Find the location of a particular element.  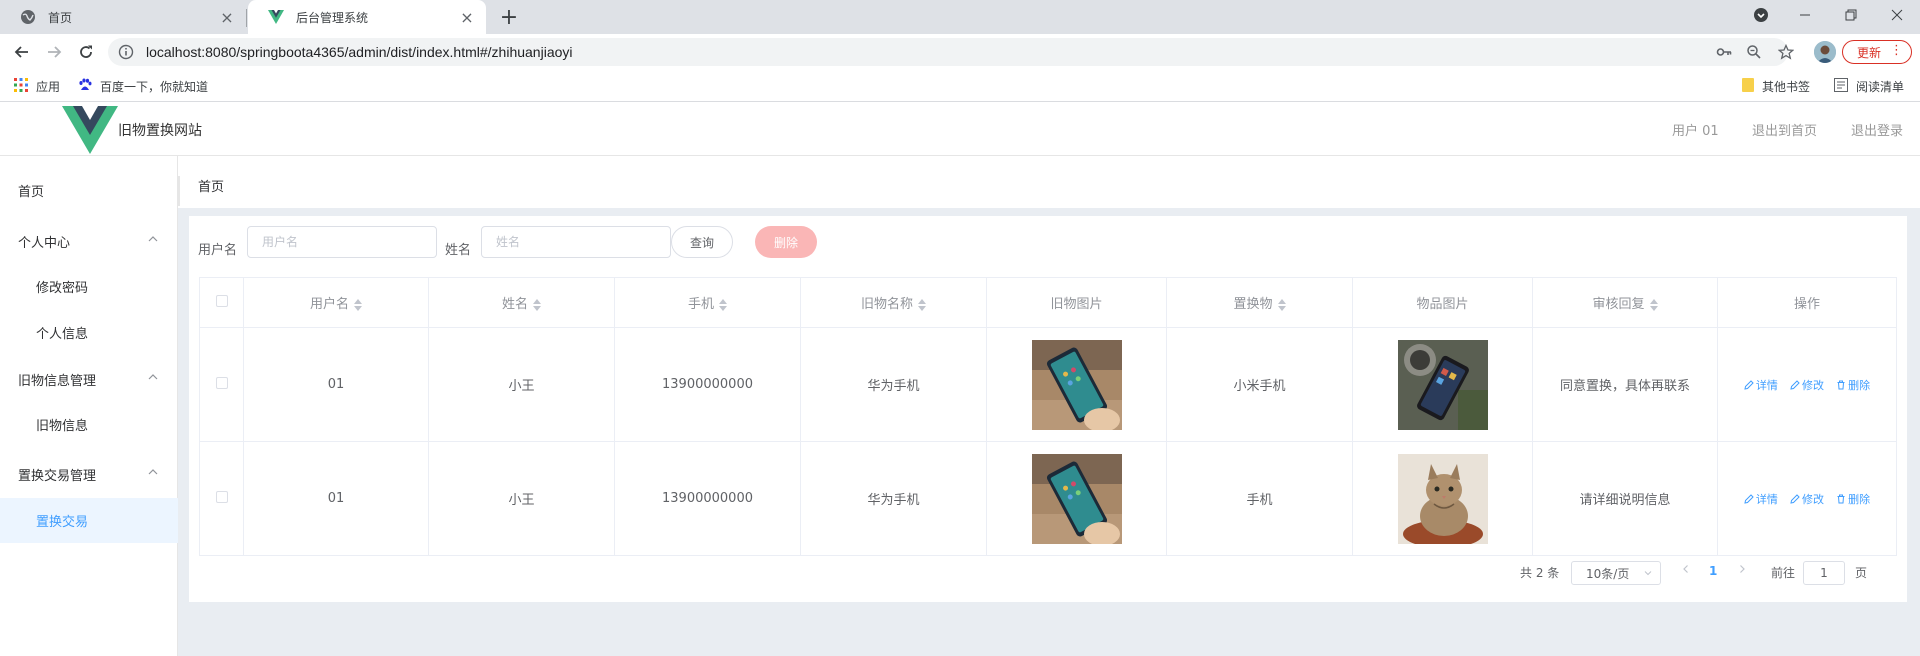

bookmark-apps: 应用 is located at coordinates (37, 86).